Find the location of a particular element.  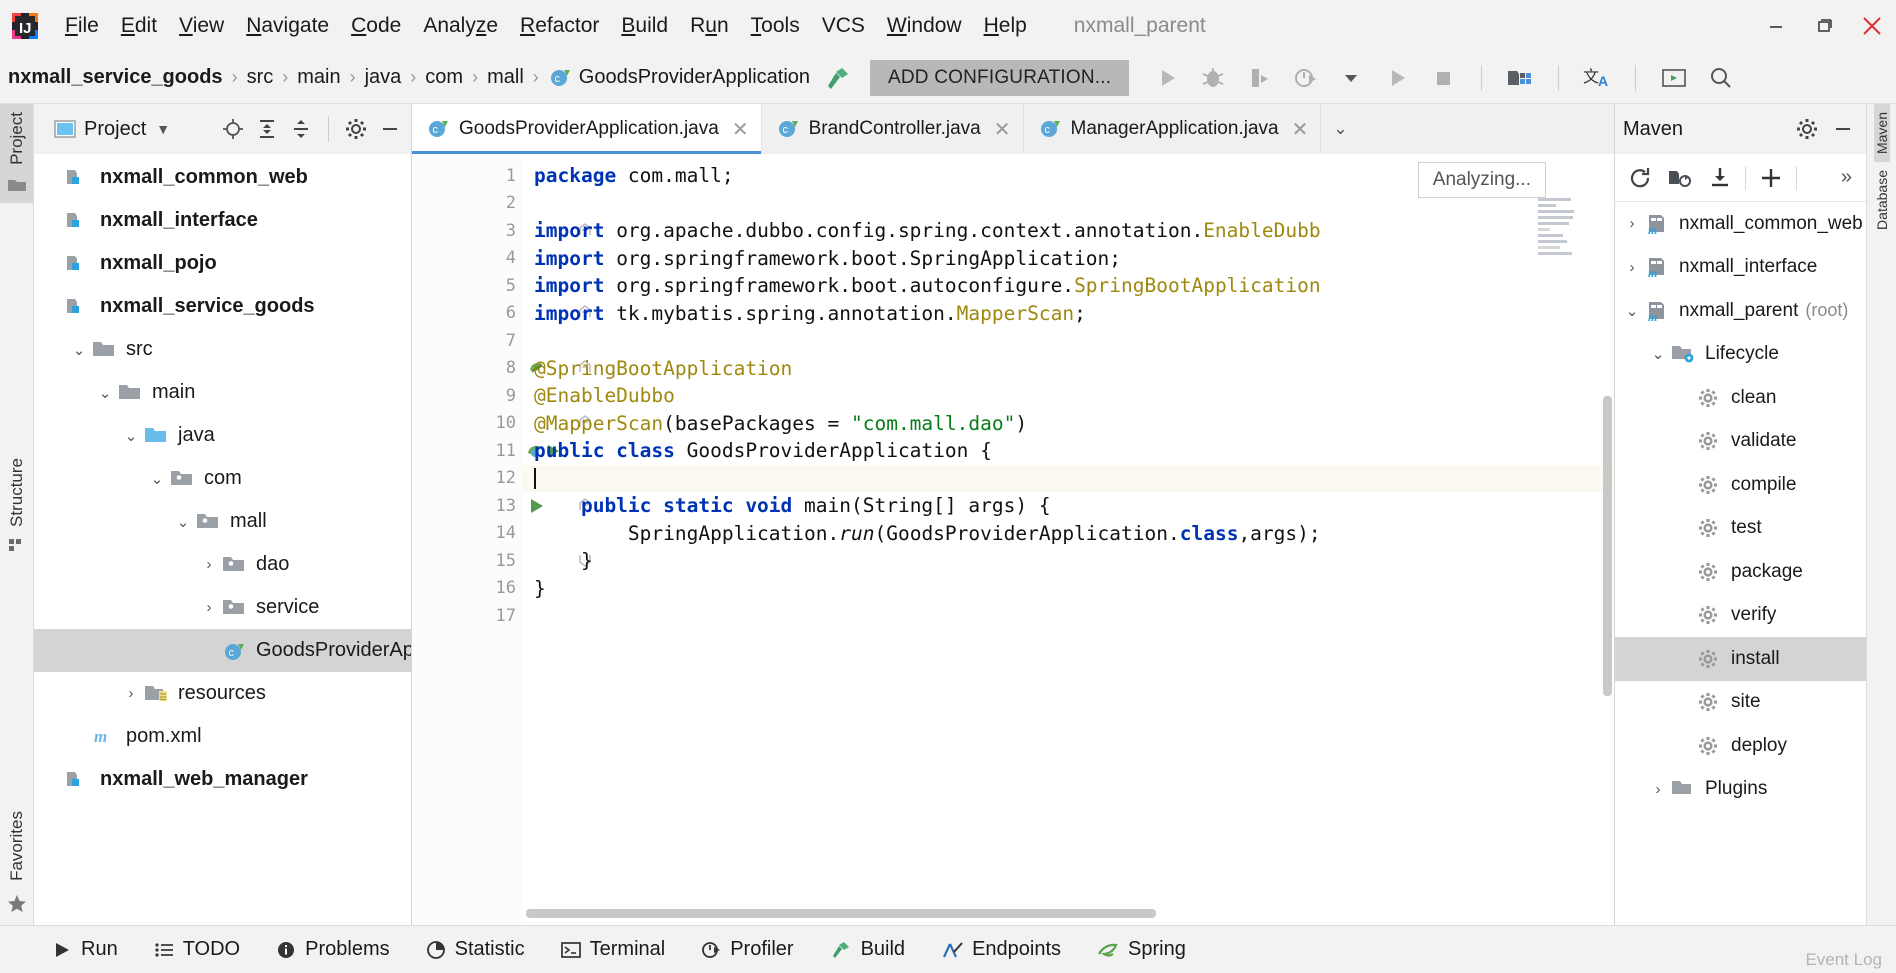

code-line-13: public static void main(String[] args) { is located at coordinates (1068, 506).